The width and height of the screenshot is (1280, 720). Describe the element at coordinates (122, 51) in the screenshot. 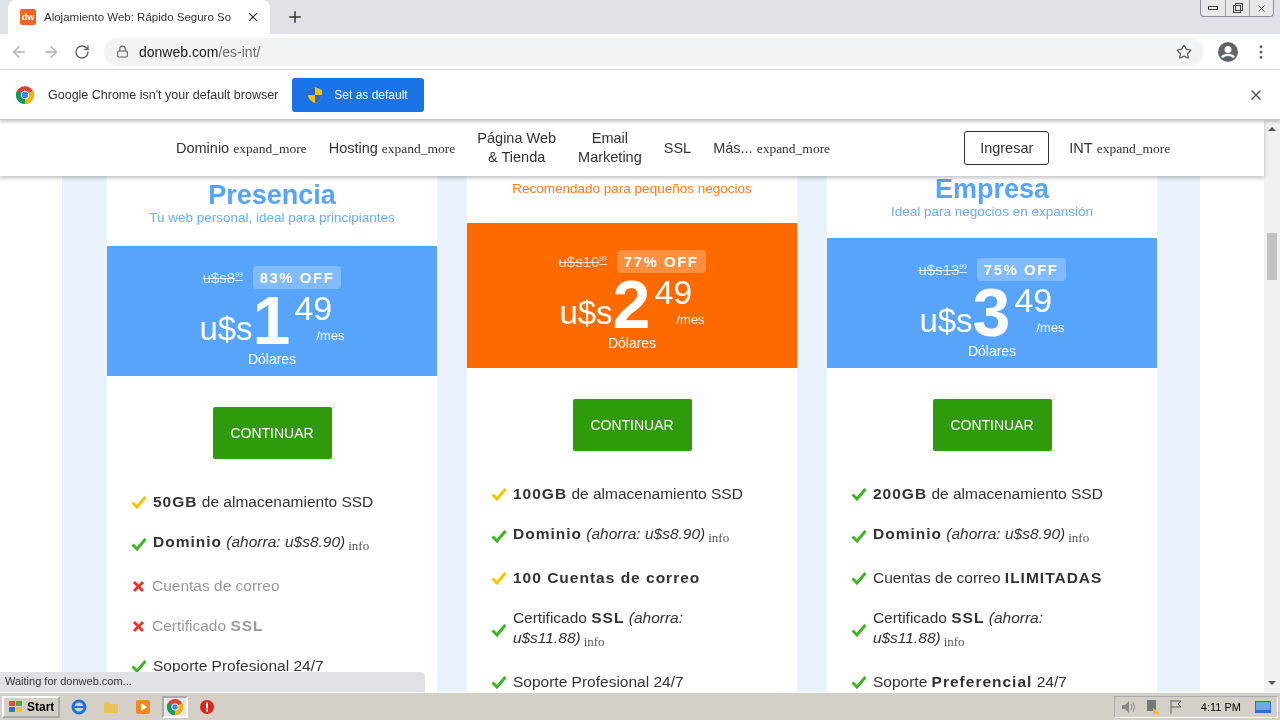

I see `lock-icon` at that location.